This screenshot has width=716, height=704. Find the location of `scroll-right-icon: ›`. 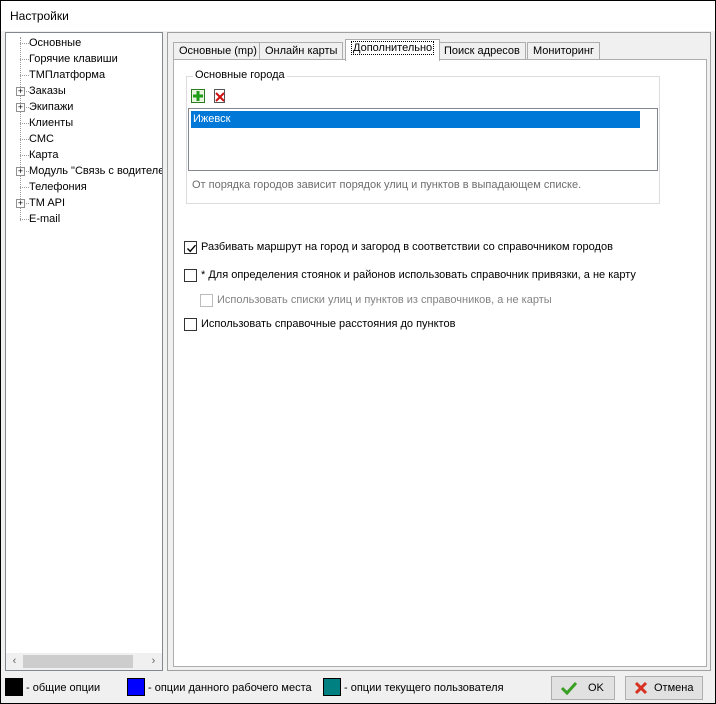

scroll-right-icon: › is located at coordinates (153, 661).